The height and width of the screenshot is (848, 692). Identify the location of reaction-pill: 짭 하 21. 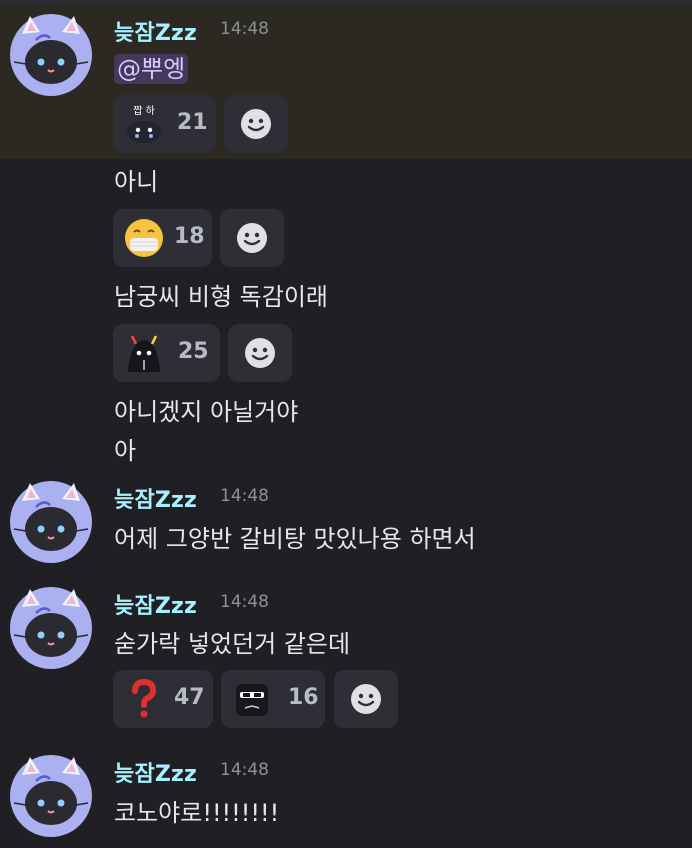
(164, 124).